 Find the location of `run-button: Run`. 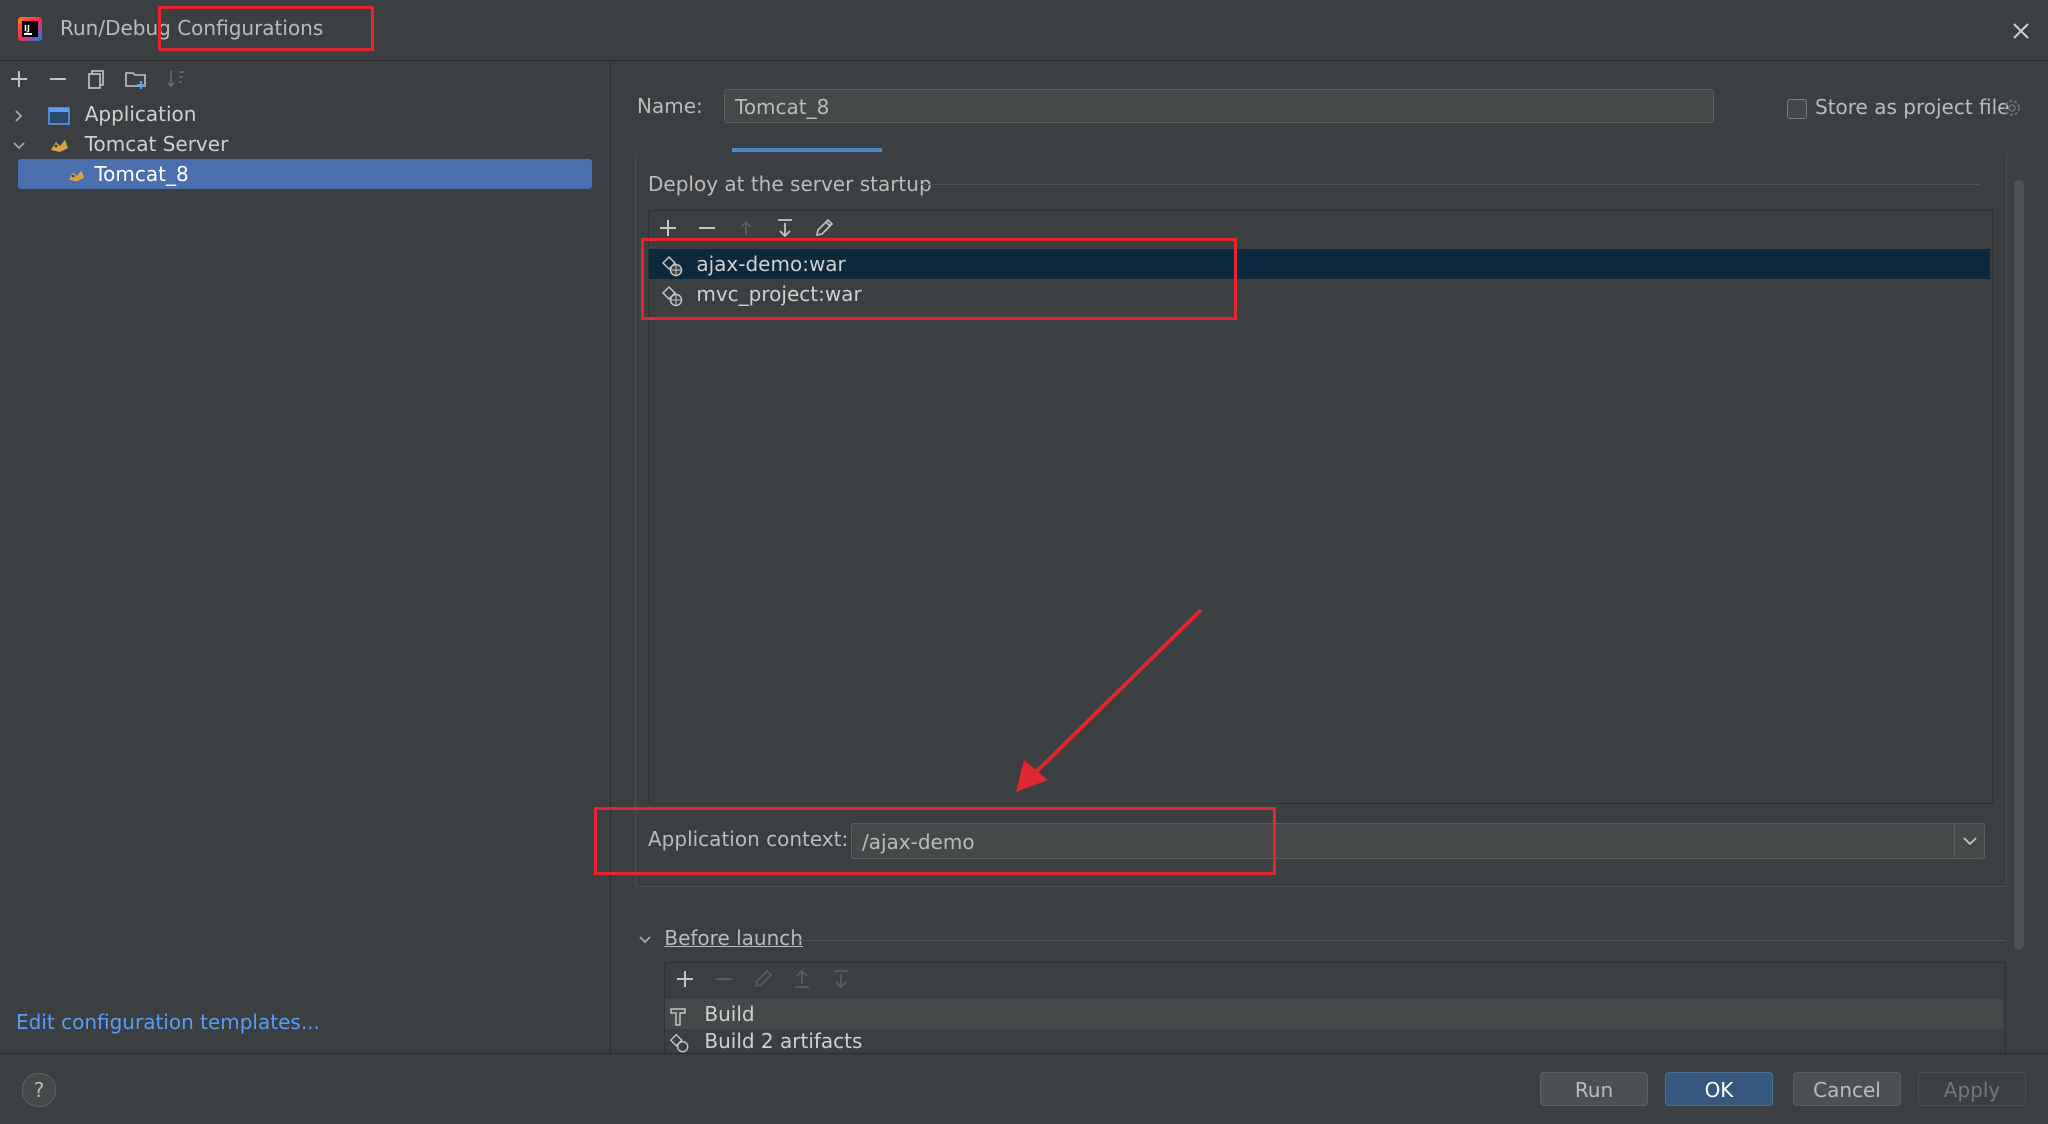

run-button: Run is located at coordinates (1594, 1089).